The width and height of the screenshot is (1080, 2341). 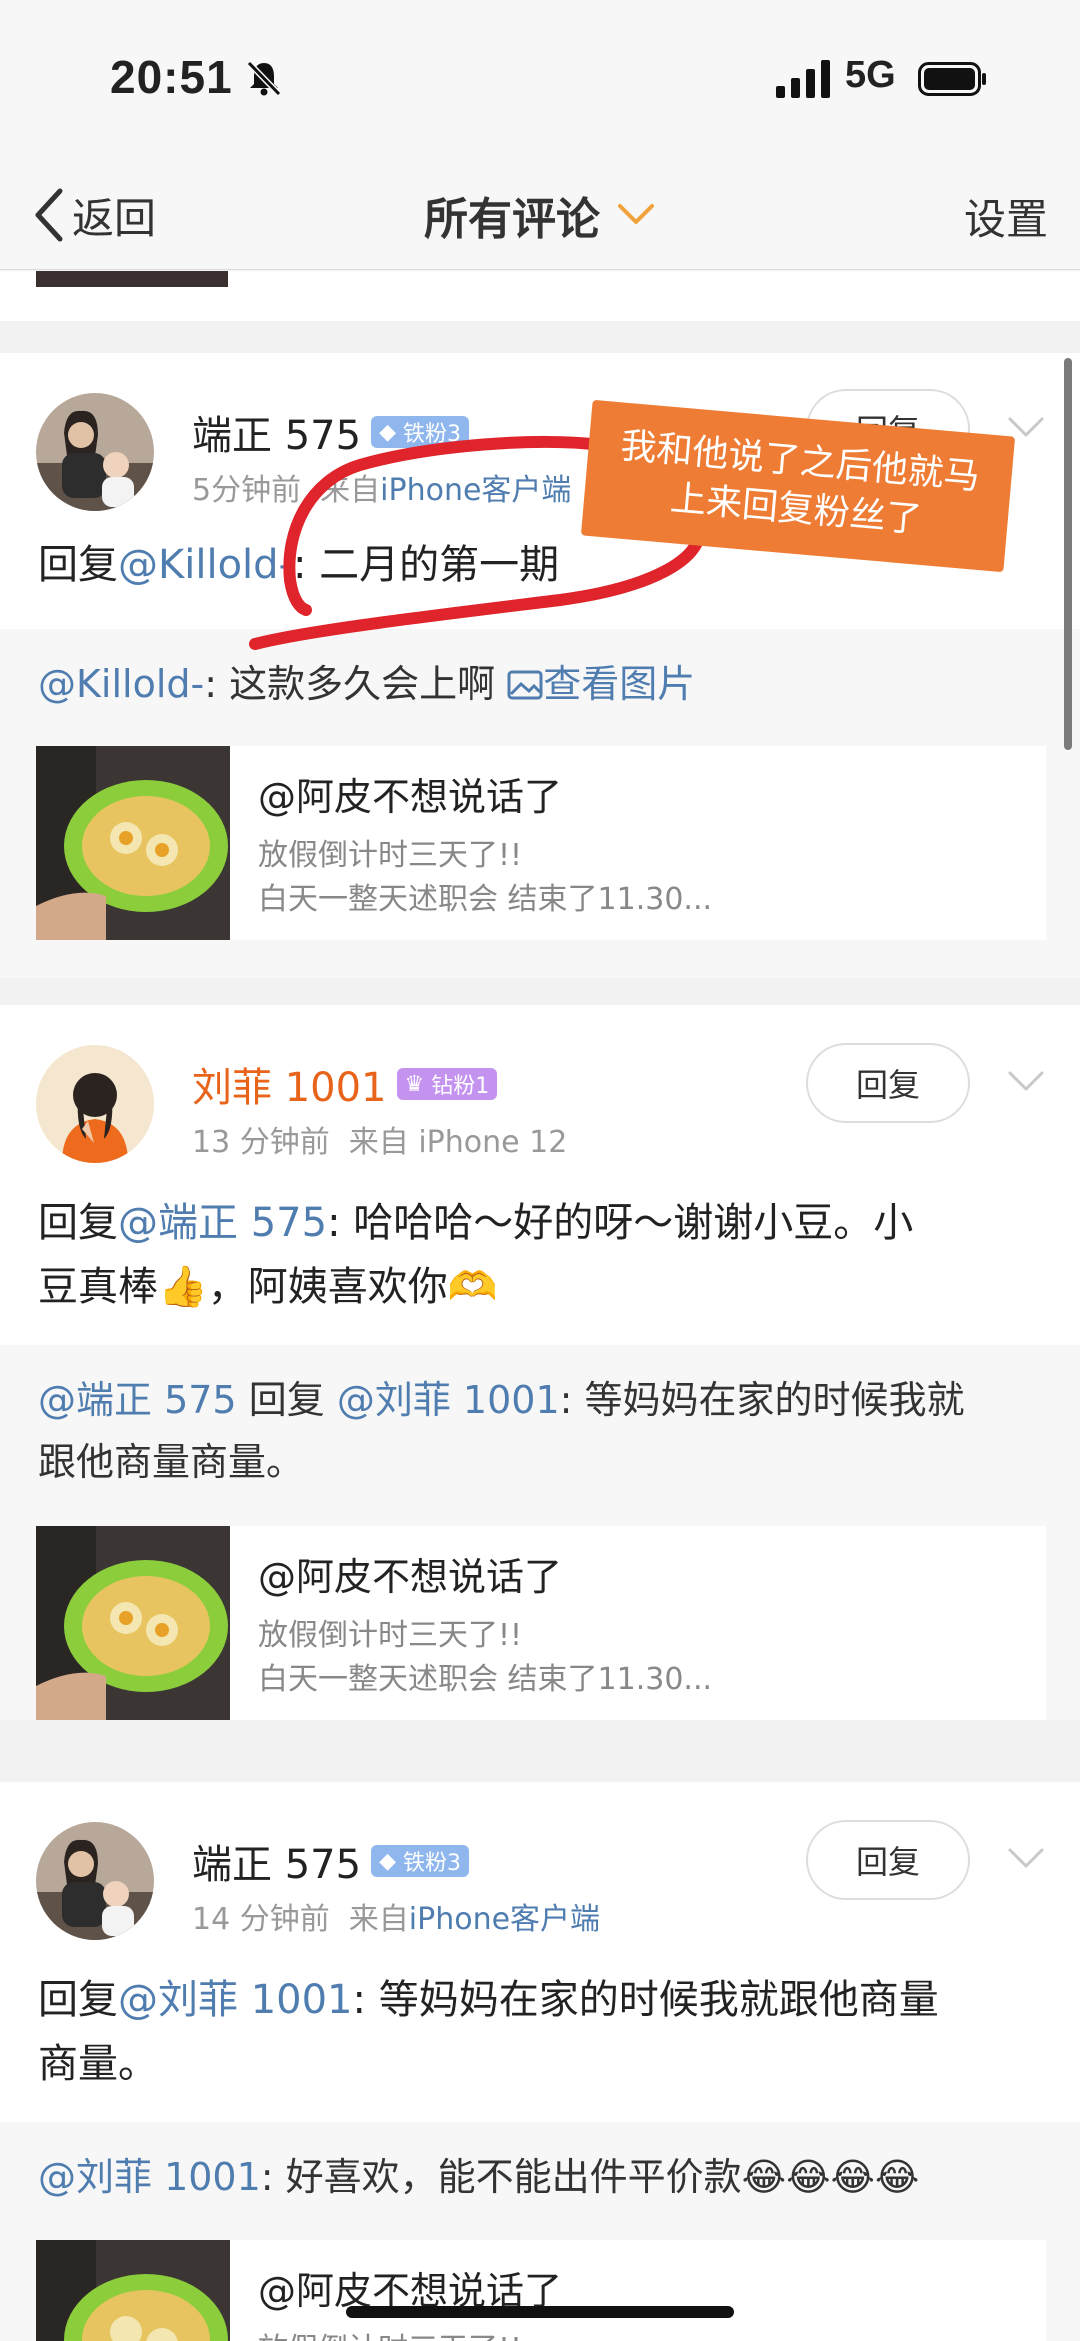 I want to click on comment-time: 13 分钟前, so click(x=261, y=1142).